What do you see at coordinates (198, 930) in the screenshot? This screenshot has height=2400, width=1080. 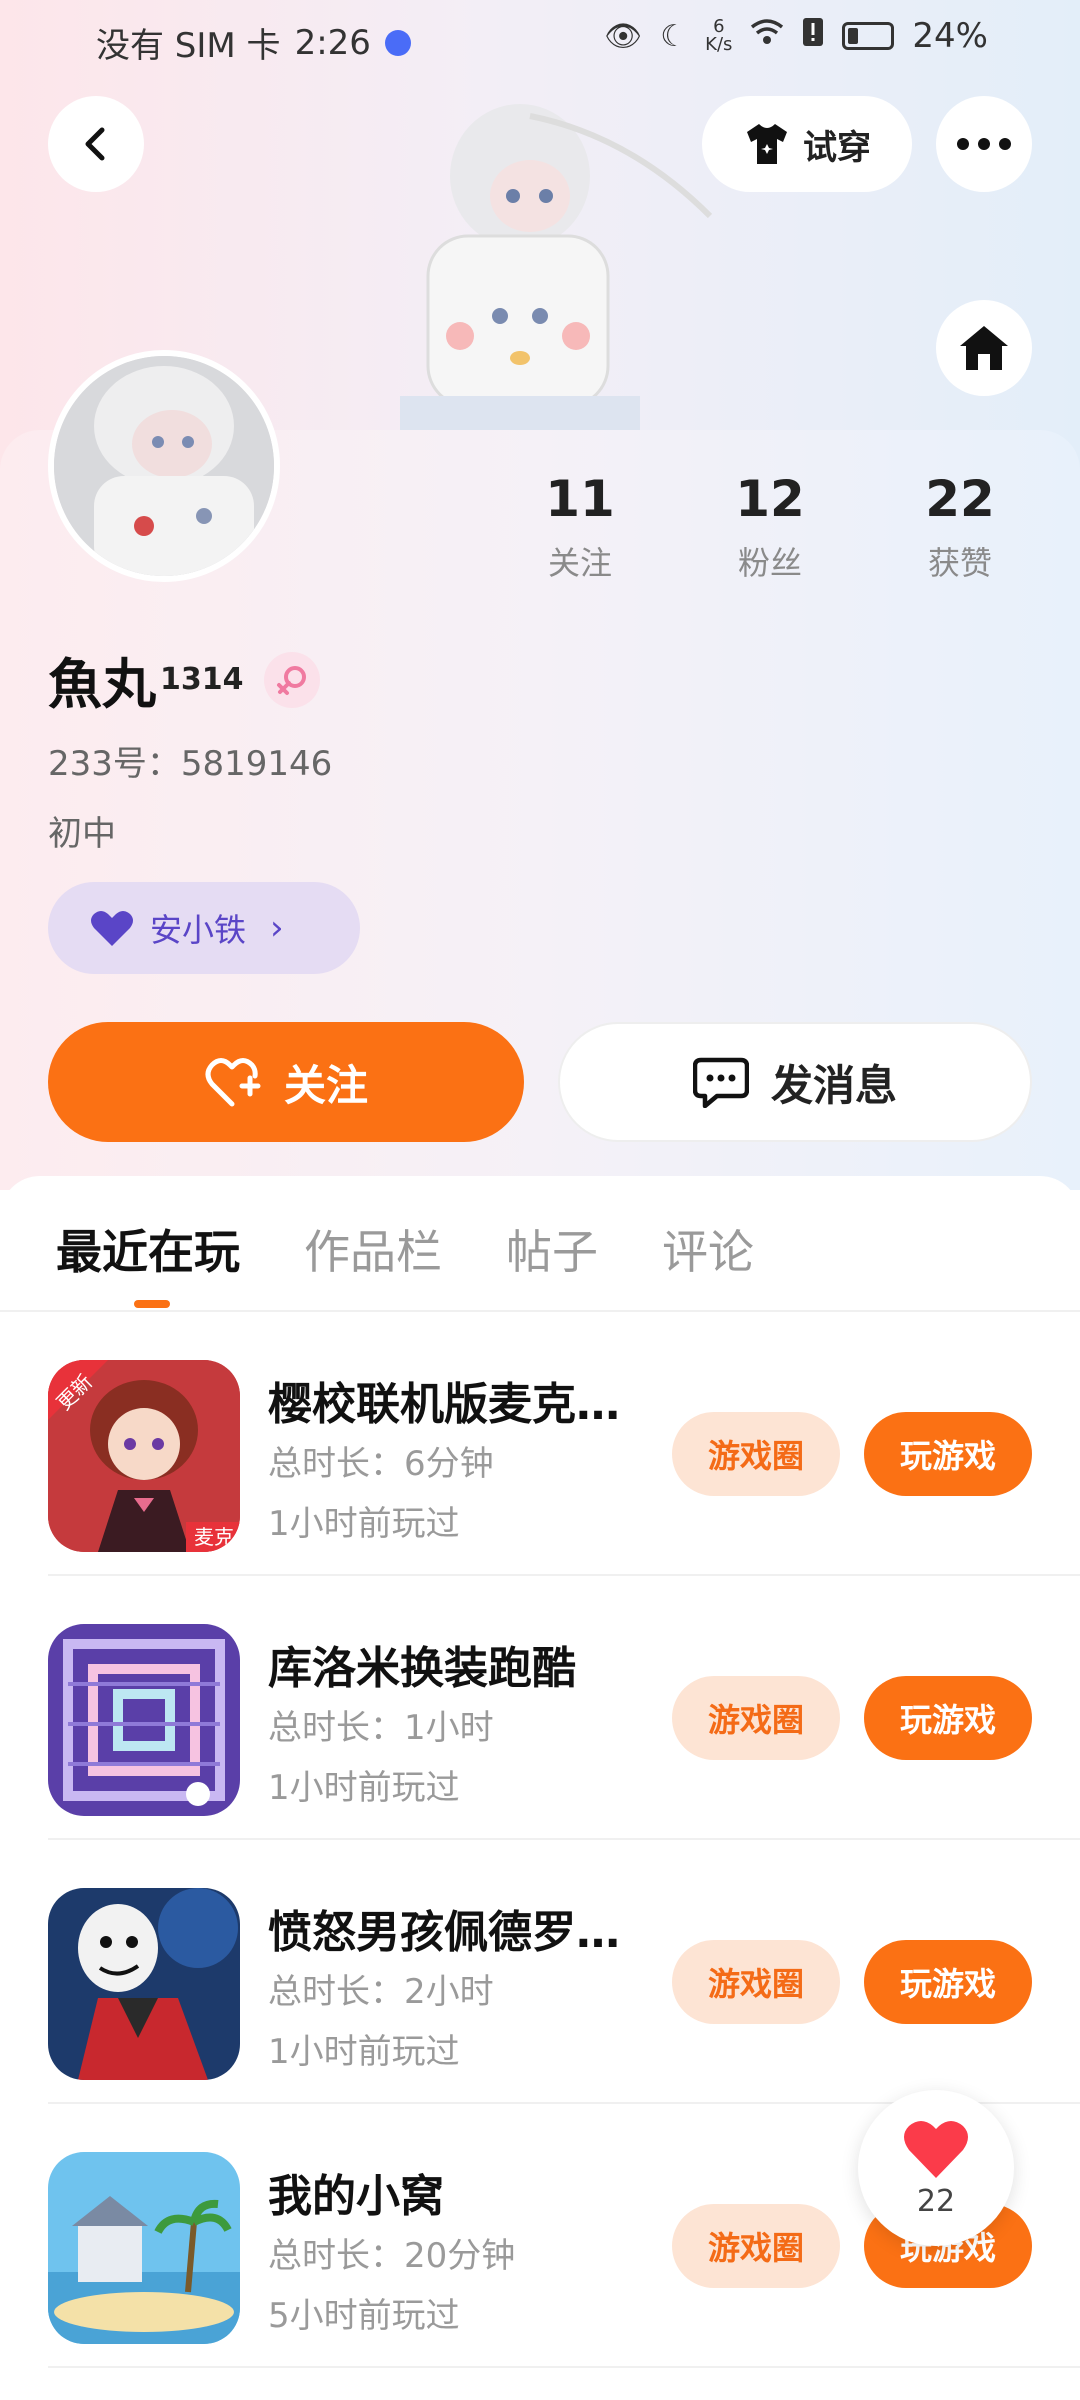 I see `badge-label: 安小铁` at bounding box center [198, 930].